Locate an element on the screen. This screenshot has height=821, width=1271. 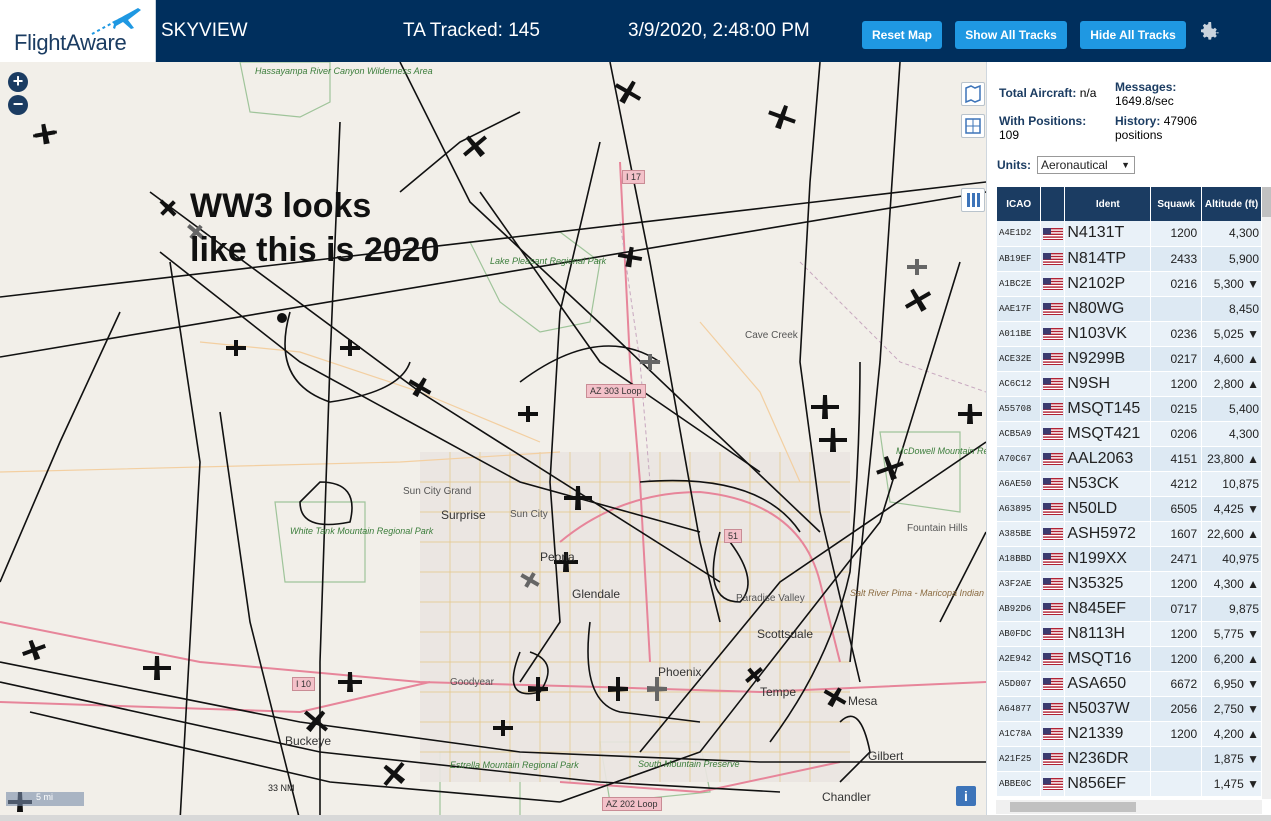
map-label-gilbert: Gilbert is located at coordinates (886, 756).